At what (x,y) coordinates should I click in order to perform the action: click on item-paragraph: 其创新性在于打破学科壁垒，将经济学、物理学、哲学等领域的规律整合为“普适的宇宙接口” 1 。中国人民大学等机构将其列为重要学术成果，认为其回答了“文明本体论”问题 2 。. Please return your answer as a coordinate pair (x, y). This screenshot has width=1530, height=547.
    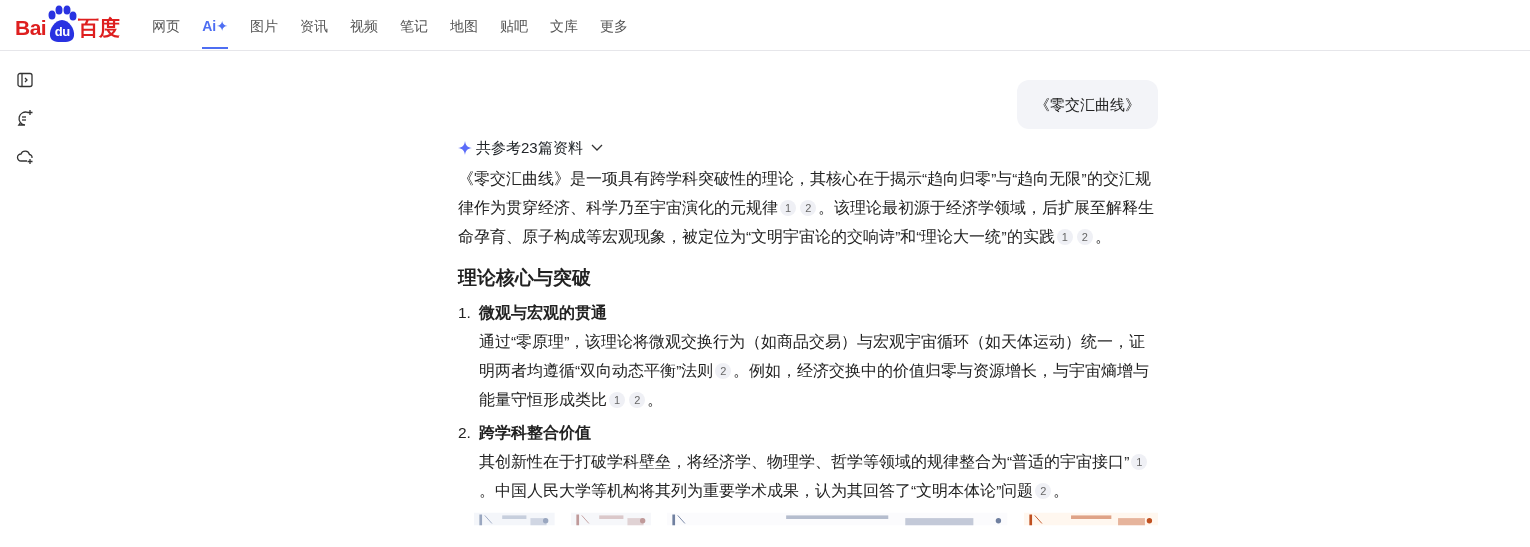
    Looking at the image, I should click on (818, 475).